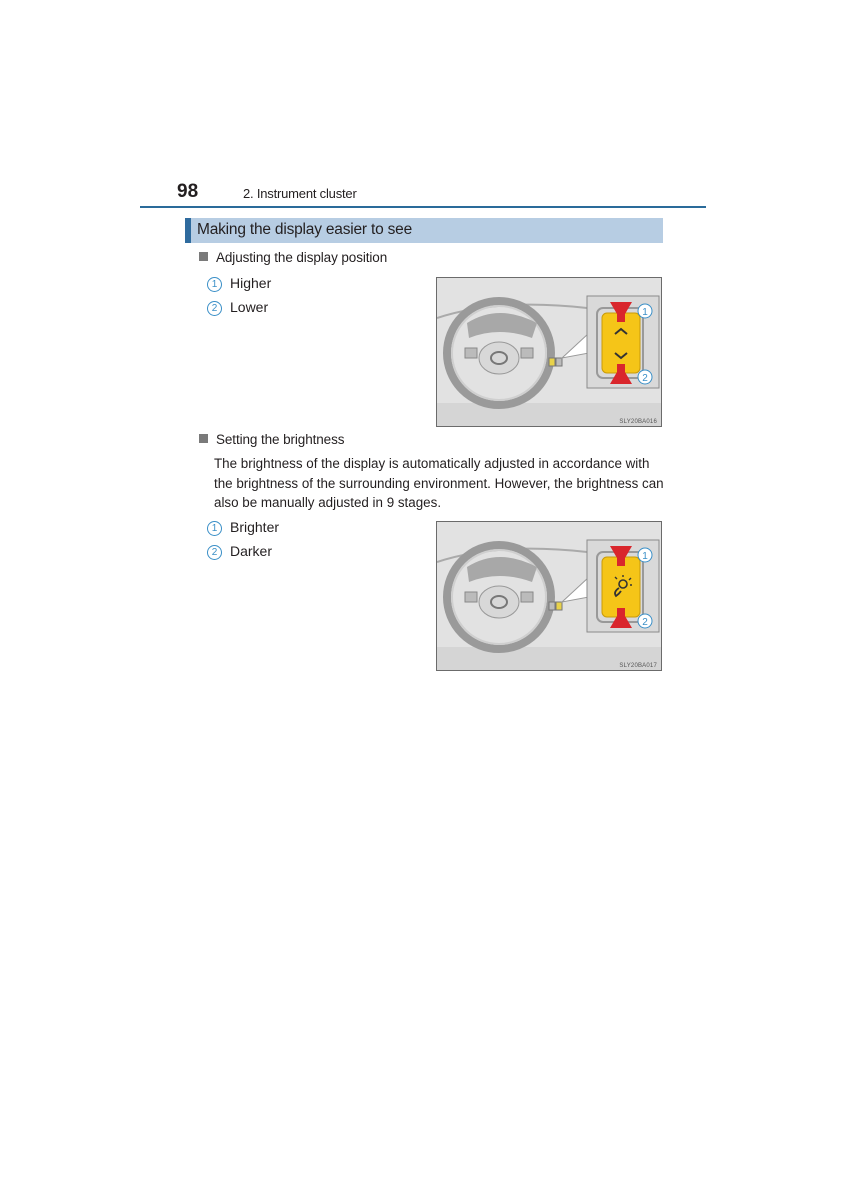 The height and width of the screenshot is (1200, 848). I want to click on section-bar: Making the display easier to see, so click(424, 230).